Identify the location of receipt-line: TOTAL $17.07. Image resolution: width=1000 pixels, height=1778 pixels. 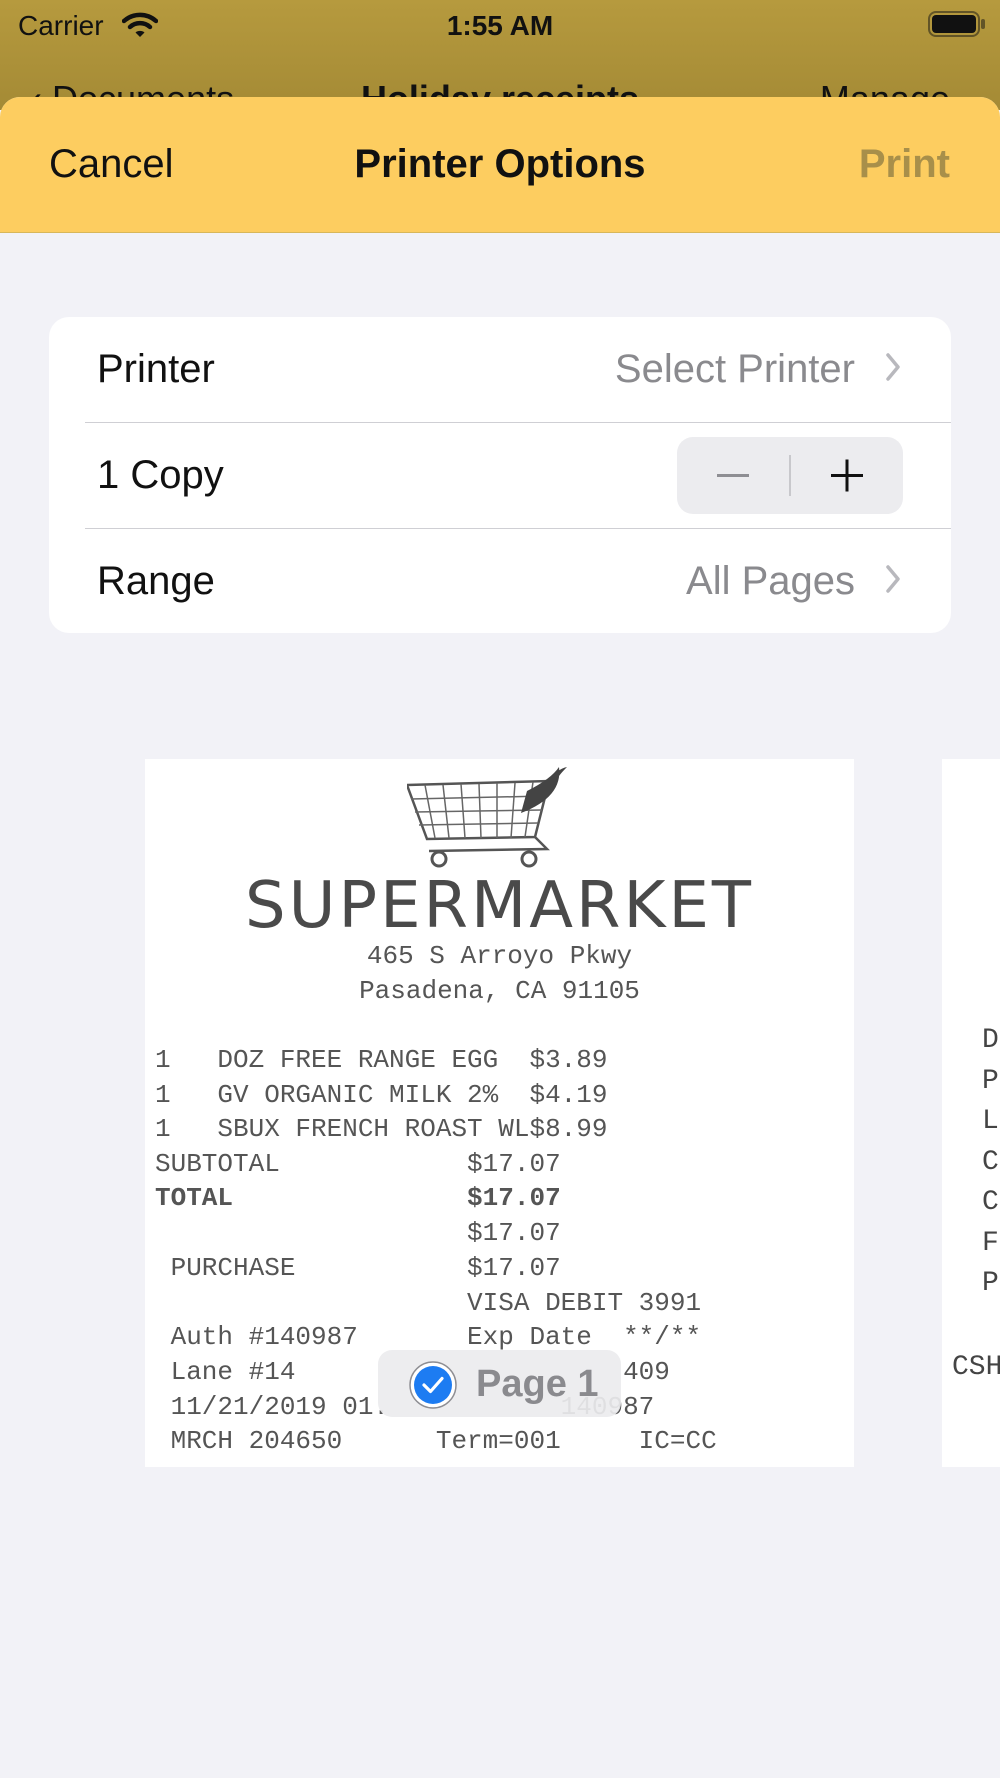
(358, 1198).